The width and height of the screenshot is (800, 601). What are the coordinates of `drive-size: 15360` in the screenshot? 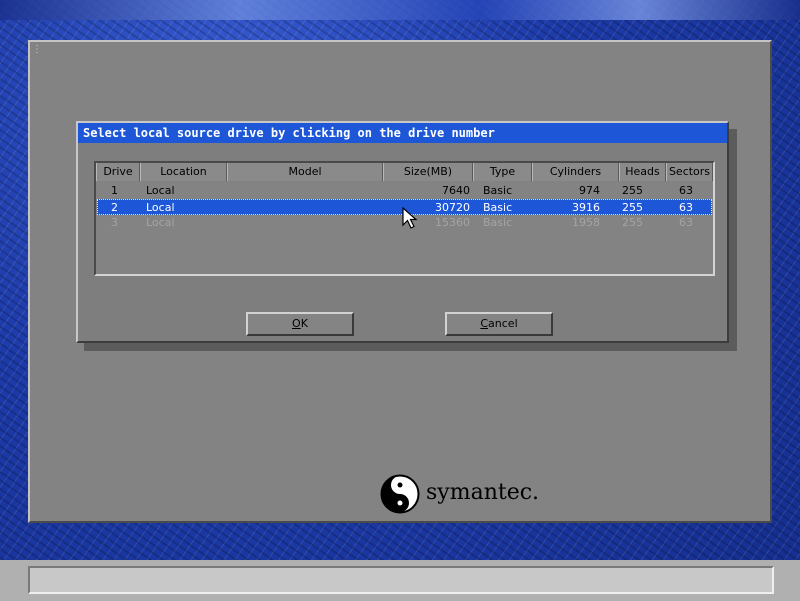 It's located at (452, 222).